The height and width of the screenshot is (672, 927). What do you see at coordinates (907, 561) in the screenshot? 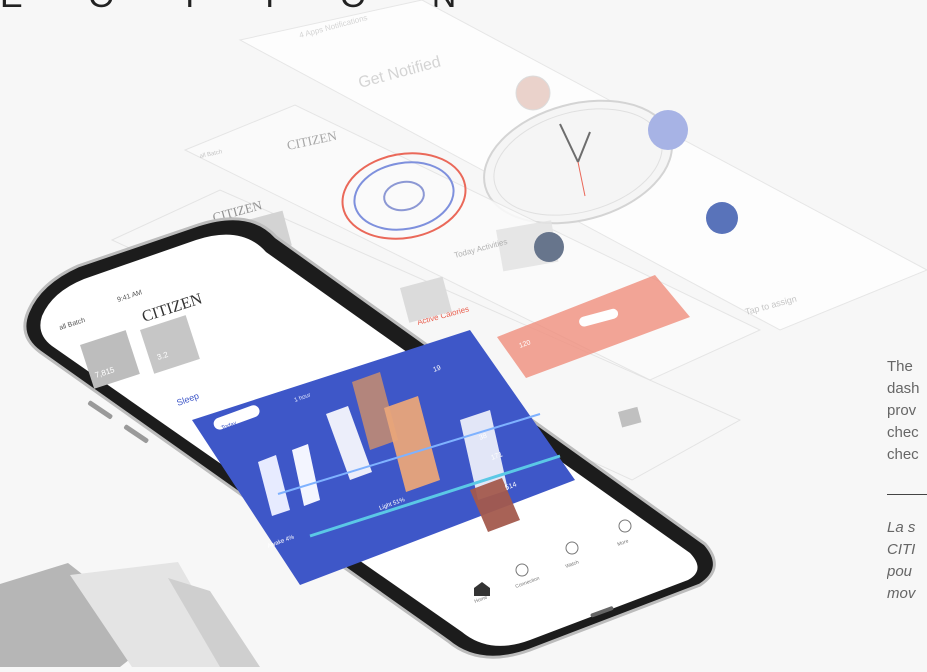
I see `french-description: La s CITI pou mov` at bounding box center [907, 561].